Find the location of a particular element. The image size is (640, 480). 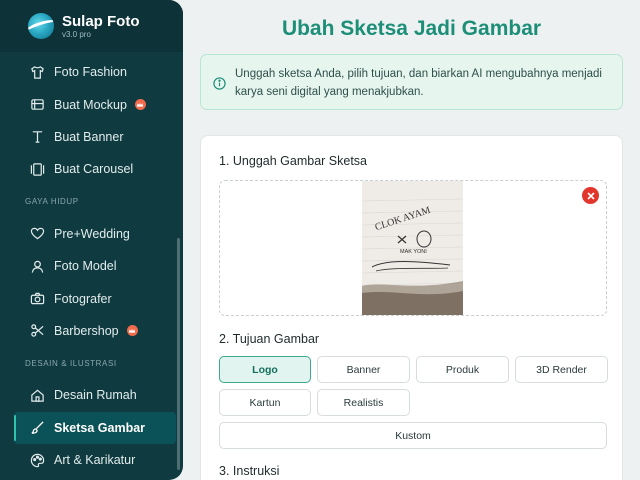

purpose-banner-button: Banner is located at coordinates (363, 369).